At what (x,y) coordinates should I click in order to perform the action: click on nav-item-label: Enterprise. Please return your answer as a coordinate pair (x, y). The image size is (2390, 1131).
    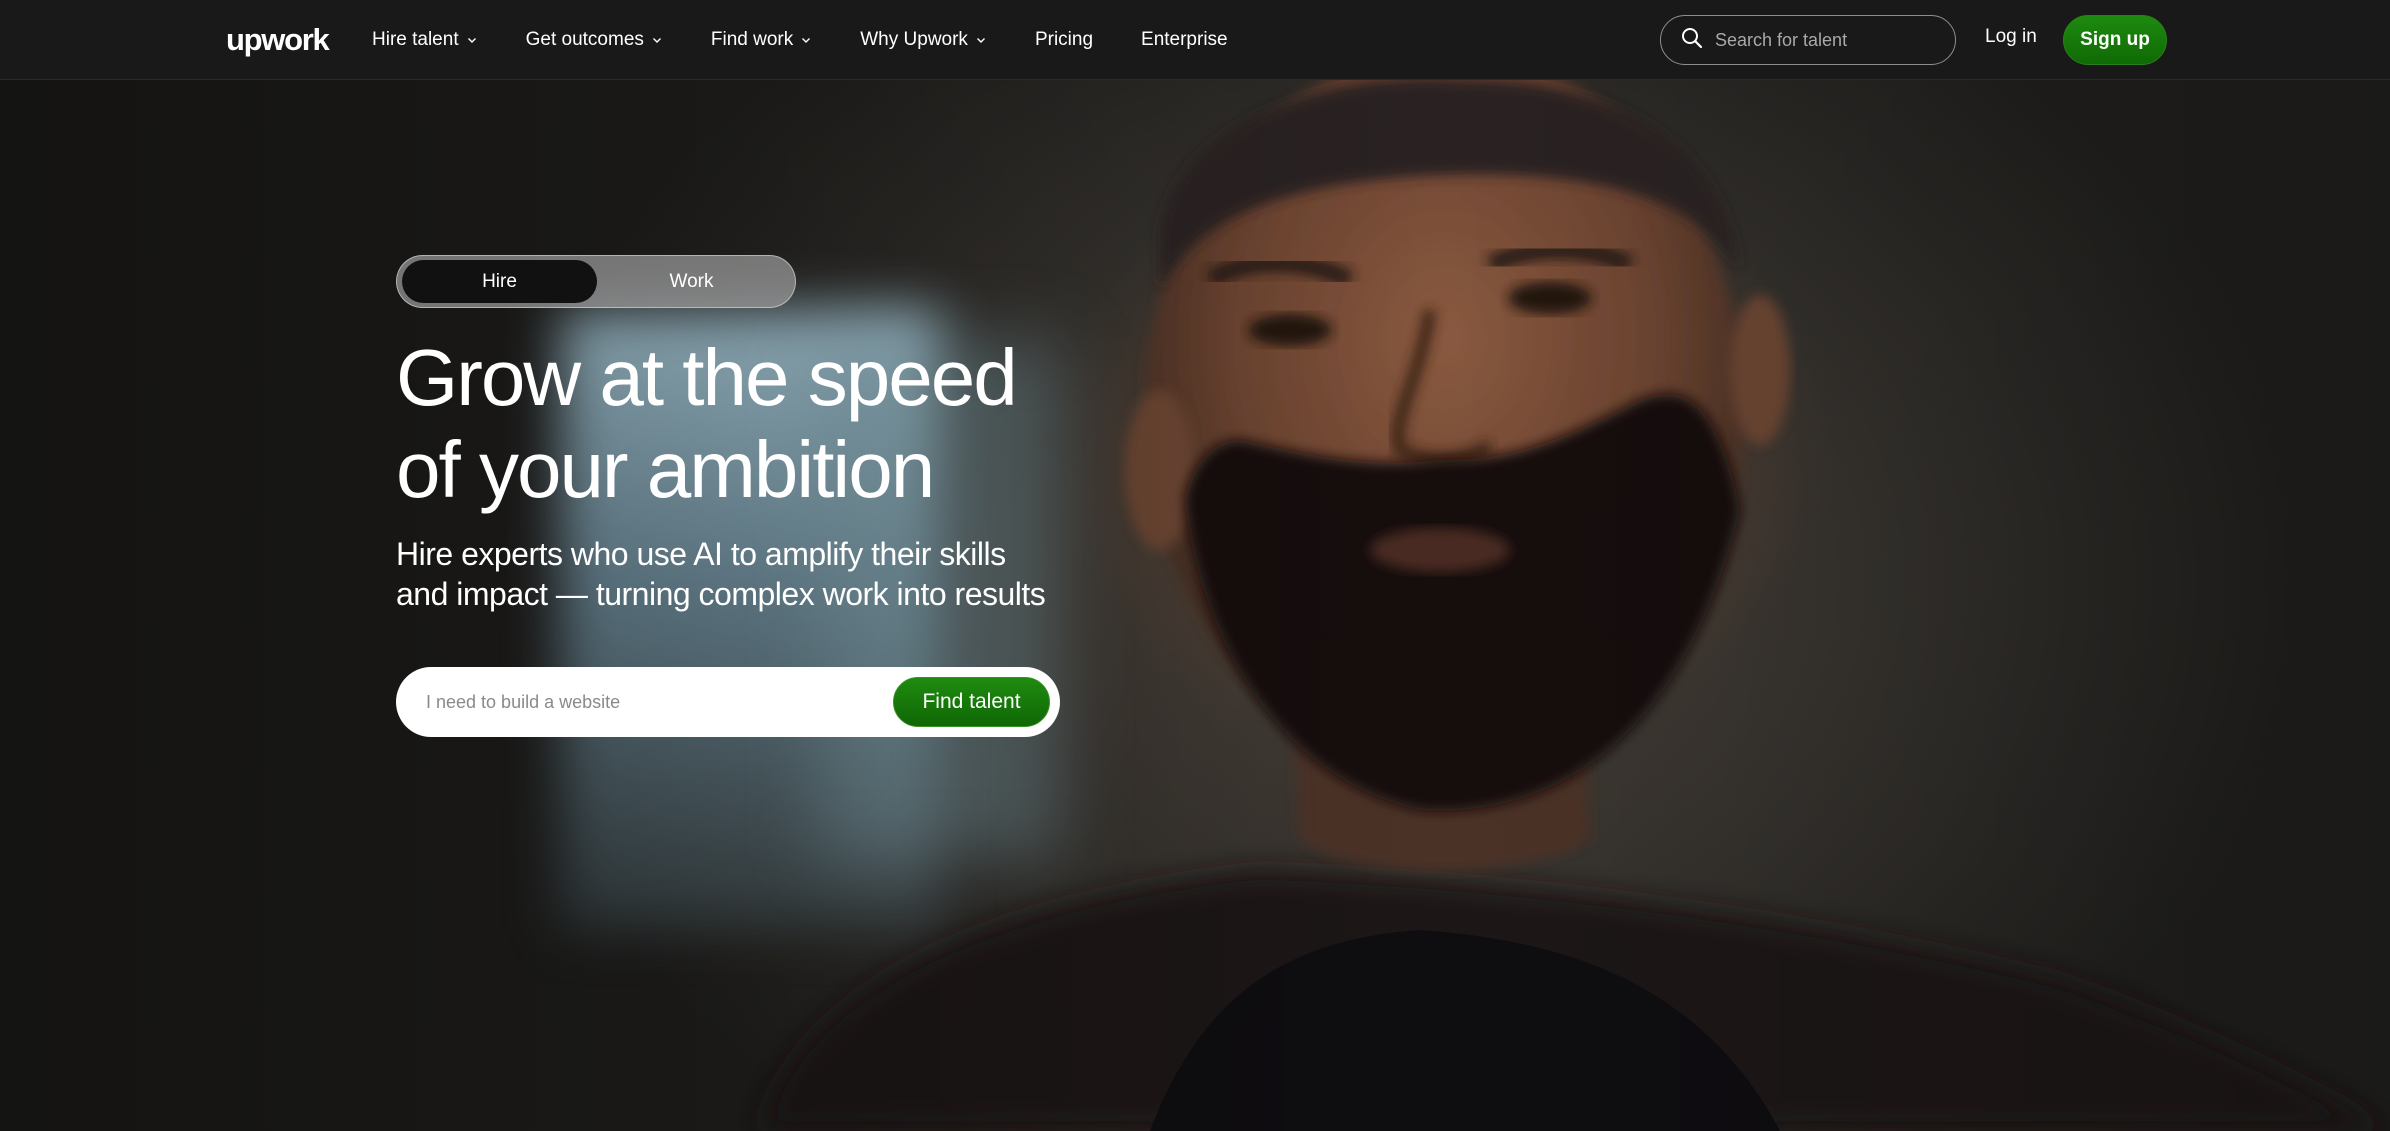
    Looking at the image, I should click on (1184, 39).